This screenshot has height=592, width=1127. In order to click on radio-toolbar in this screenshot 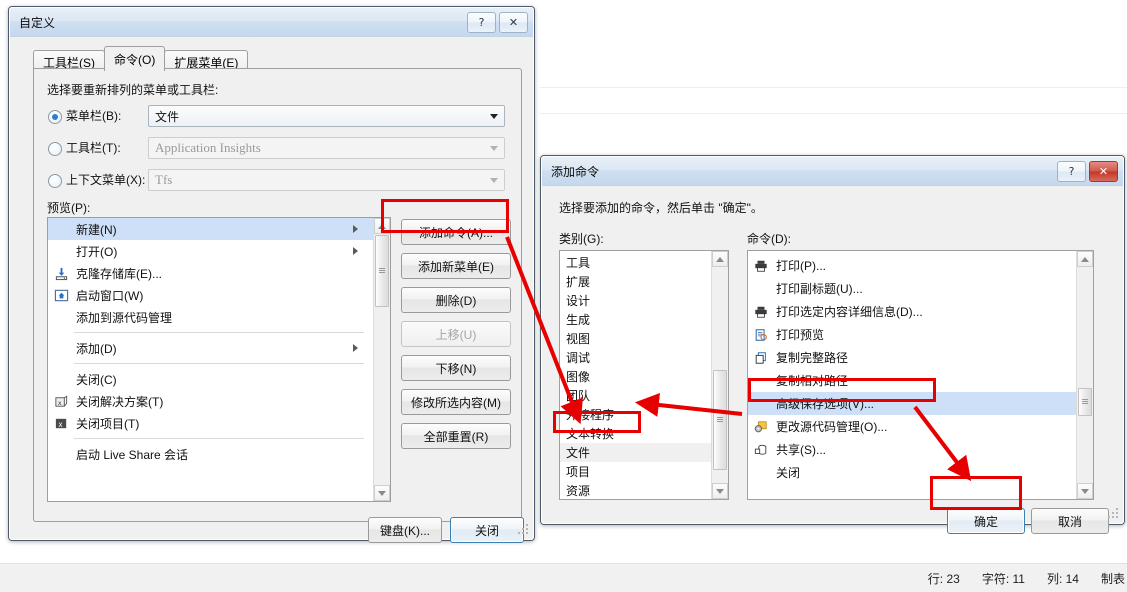, I will do `click(55, 149)`.